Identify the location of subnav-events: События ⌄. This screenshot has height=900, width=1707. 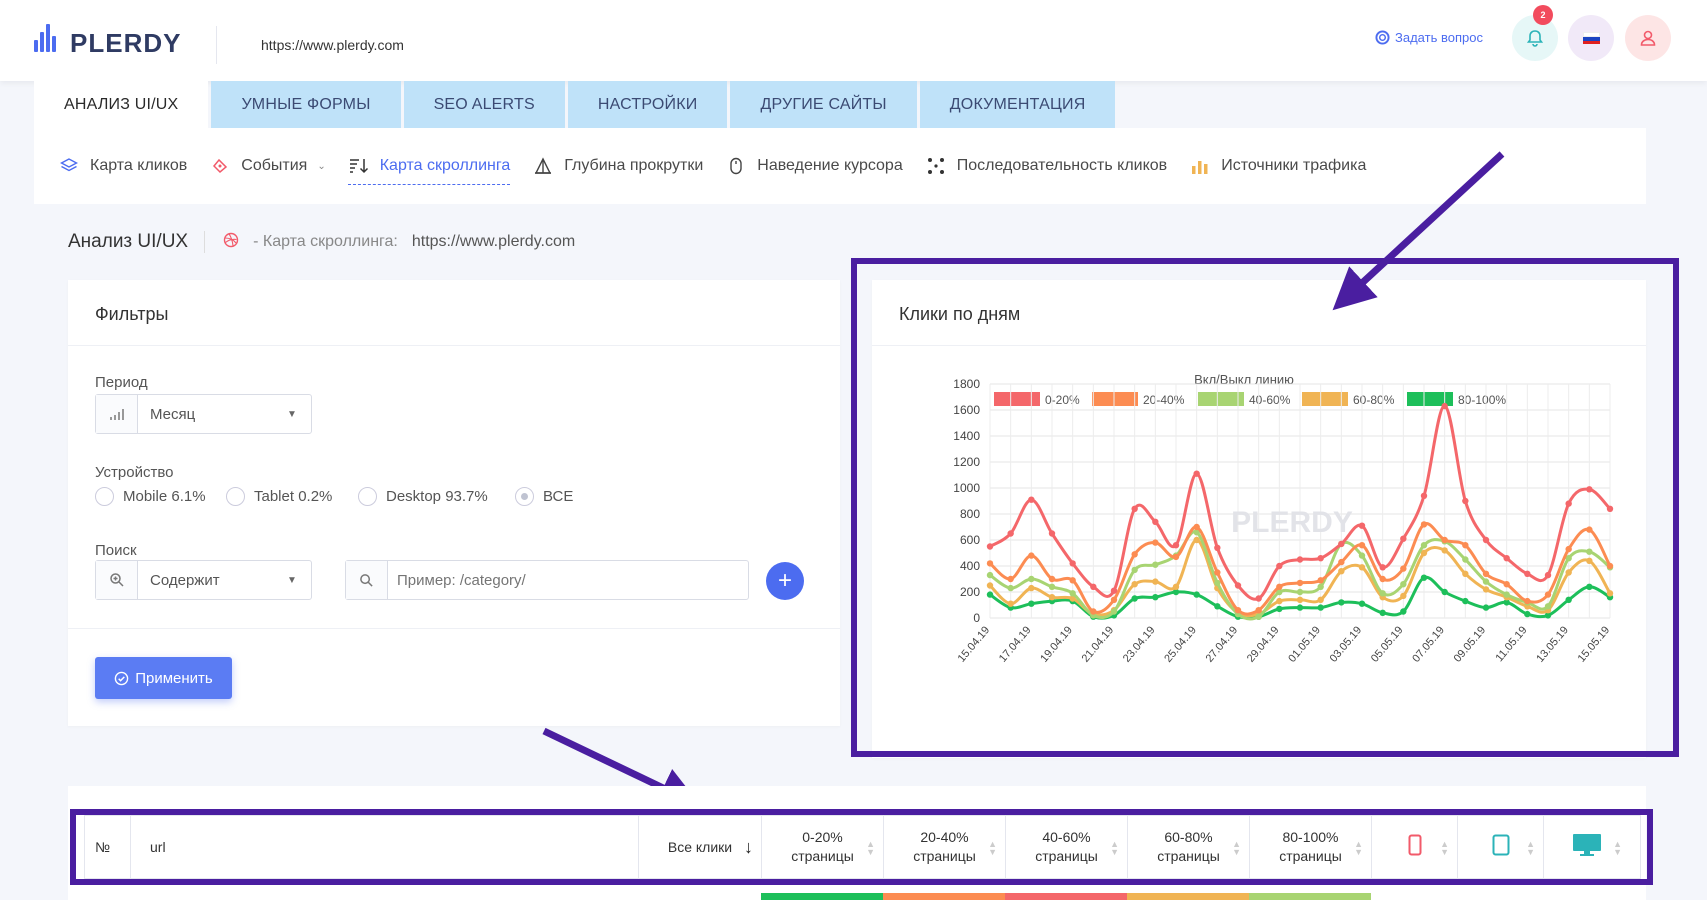
(267, 166).